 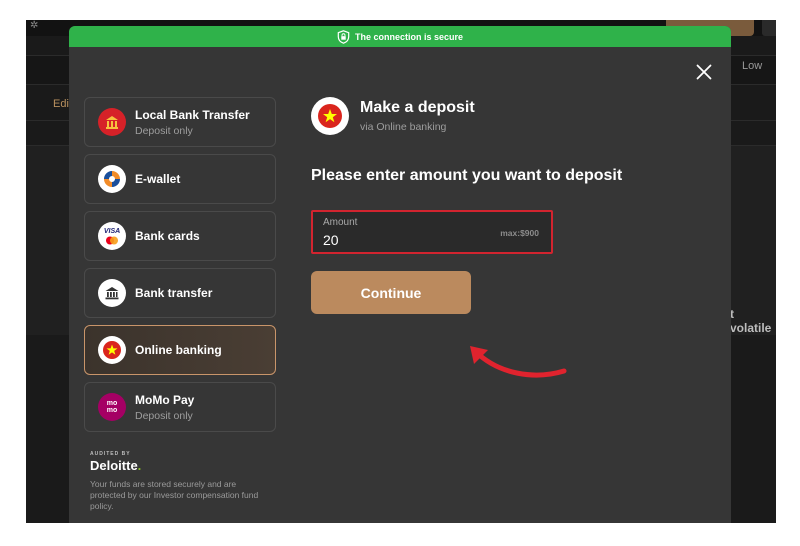 What do you see at coordinates (769, 28) in the screenshot?
I see `background-button-small` at bounding box center [769, 28].